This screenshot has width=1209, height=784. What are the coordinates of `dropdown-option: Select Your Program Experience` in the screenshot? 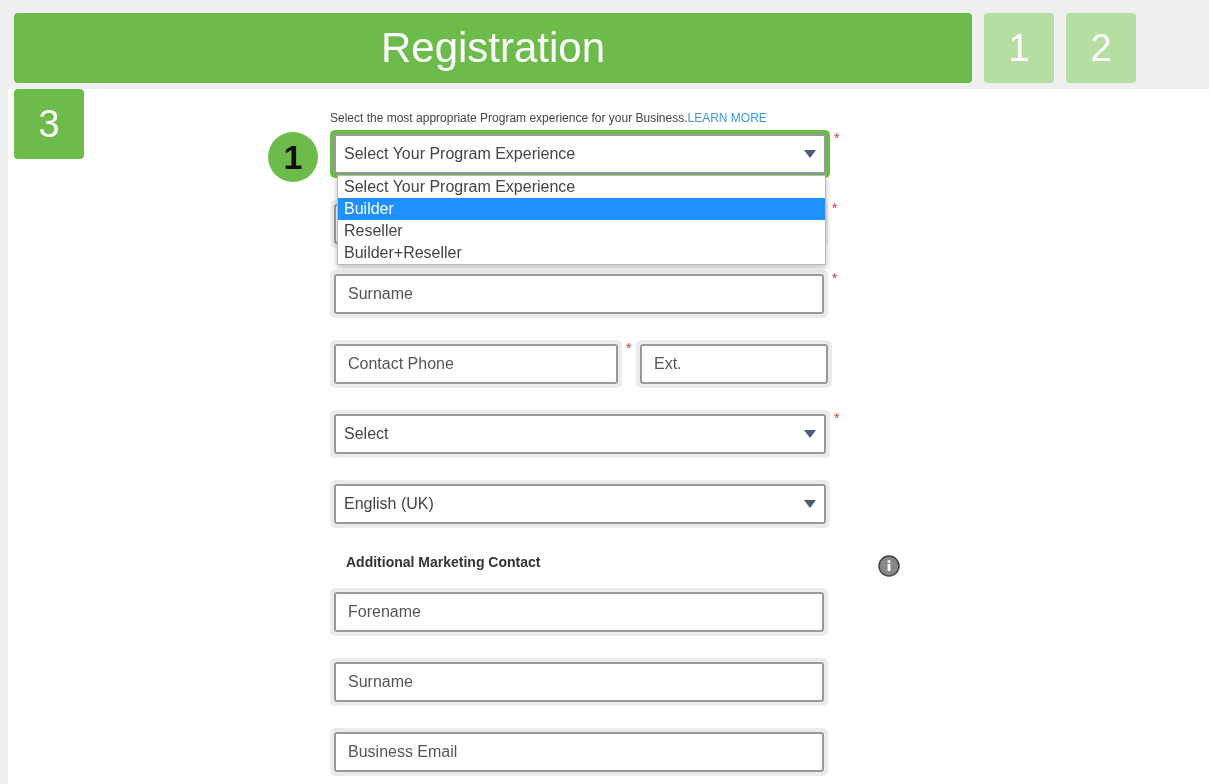 It's located at (581, 187).